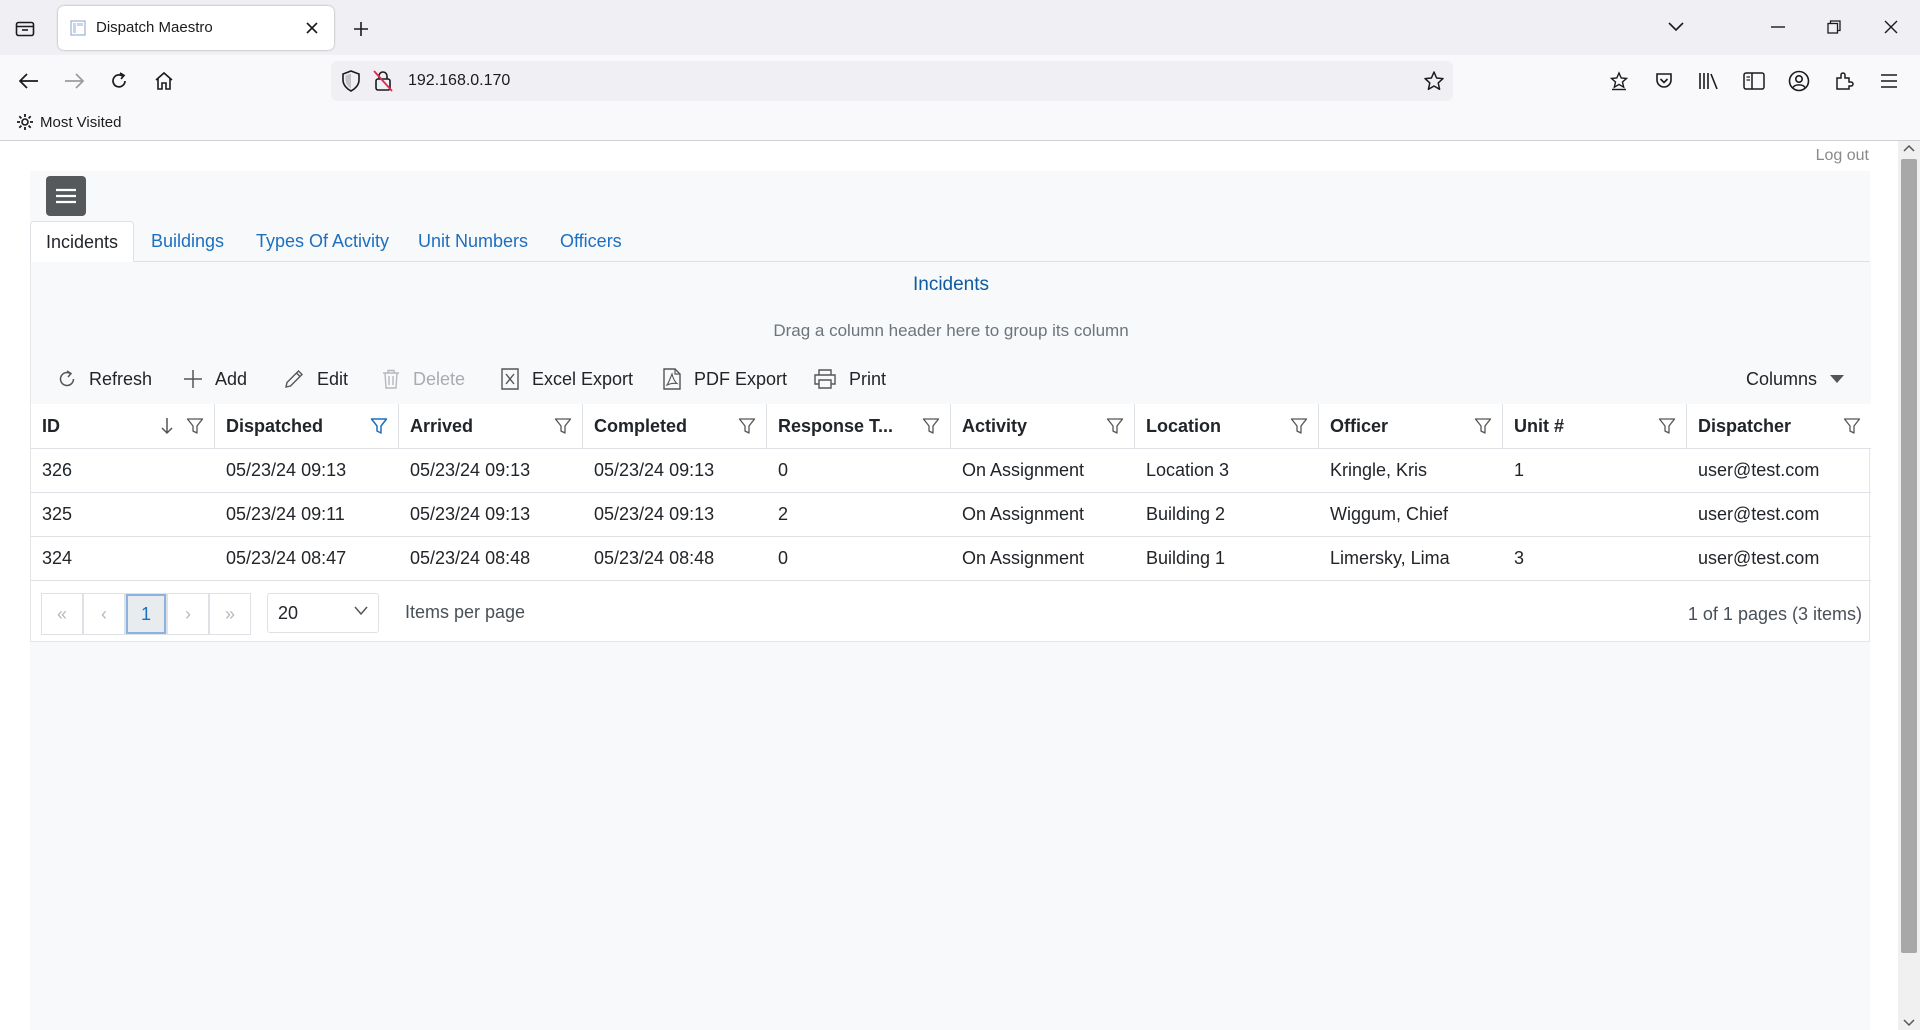 This screenshot has width=1920, height=1030. What do you see at coordinates (230, 614) in the screenshot?
I see `pager-last-button: »` at bounding box center [230, 614].